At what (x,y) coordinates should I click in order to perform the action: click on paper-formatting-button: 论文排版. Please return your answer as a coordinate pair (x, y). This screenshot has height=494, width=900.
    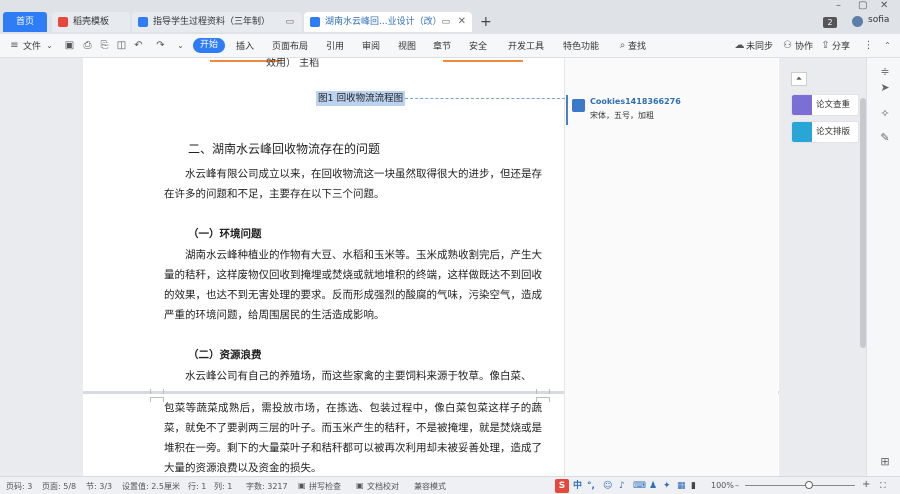
    Looking at the image, I should click on (825, 132).